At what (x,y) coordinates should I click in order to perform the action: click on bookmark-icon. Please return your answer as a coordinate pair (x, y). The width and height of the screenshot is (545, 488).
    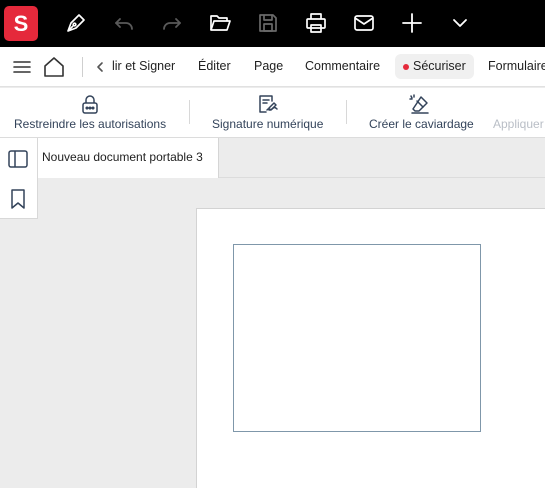
    Looking at the image, I should click on (18, 199).